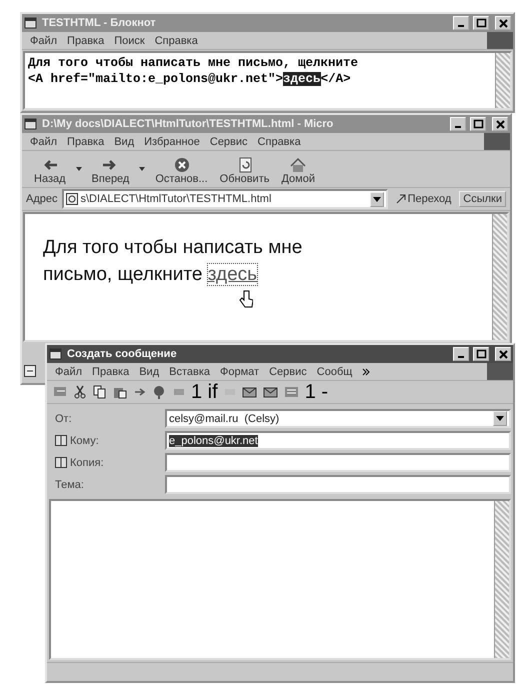 This screenshot has width=521, height=686. Describe the element at coordinates (482, 199) in the screenshot. I see `links-button: Ссылки` at that location.